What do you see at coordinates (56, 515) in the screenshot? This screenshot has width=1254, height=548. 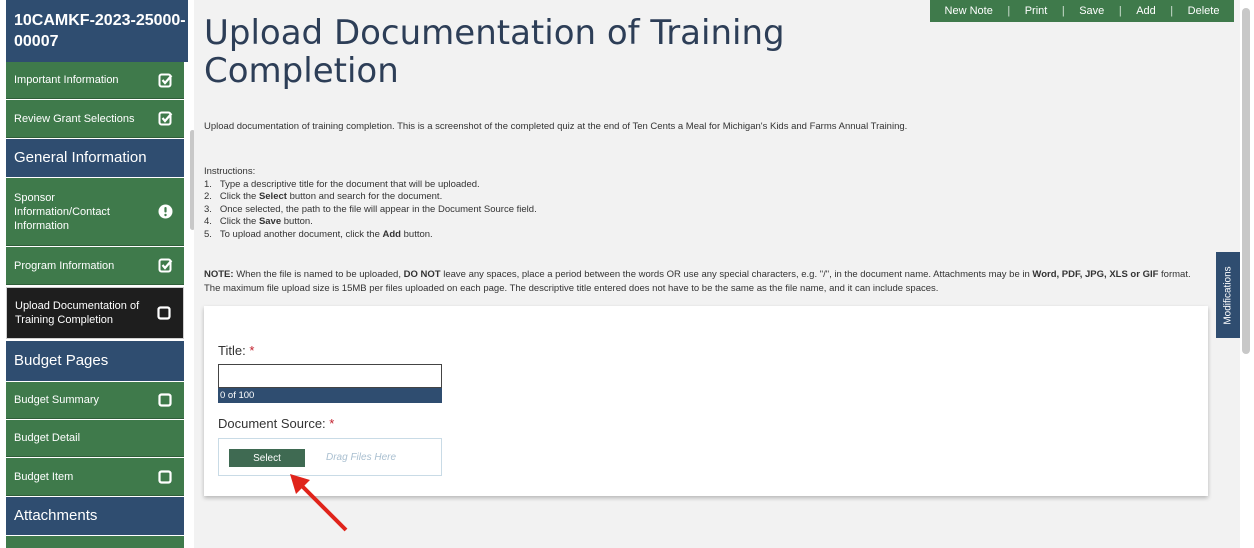 I see `sidebar-section-label: Attachments` at bounding box center [56, 515].